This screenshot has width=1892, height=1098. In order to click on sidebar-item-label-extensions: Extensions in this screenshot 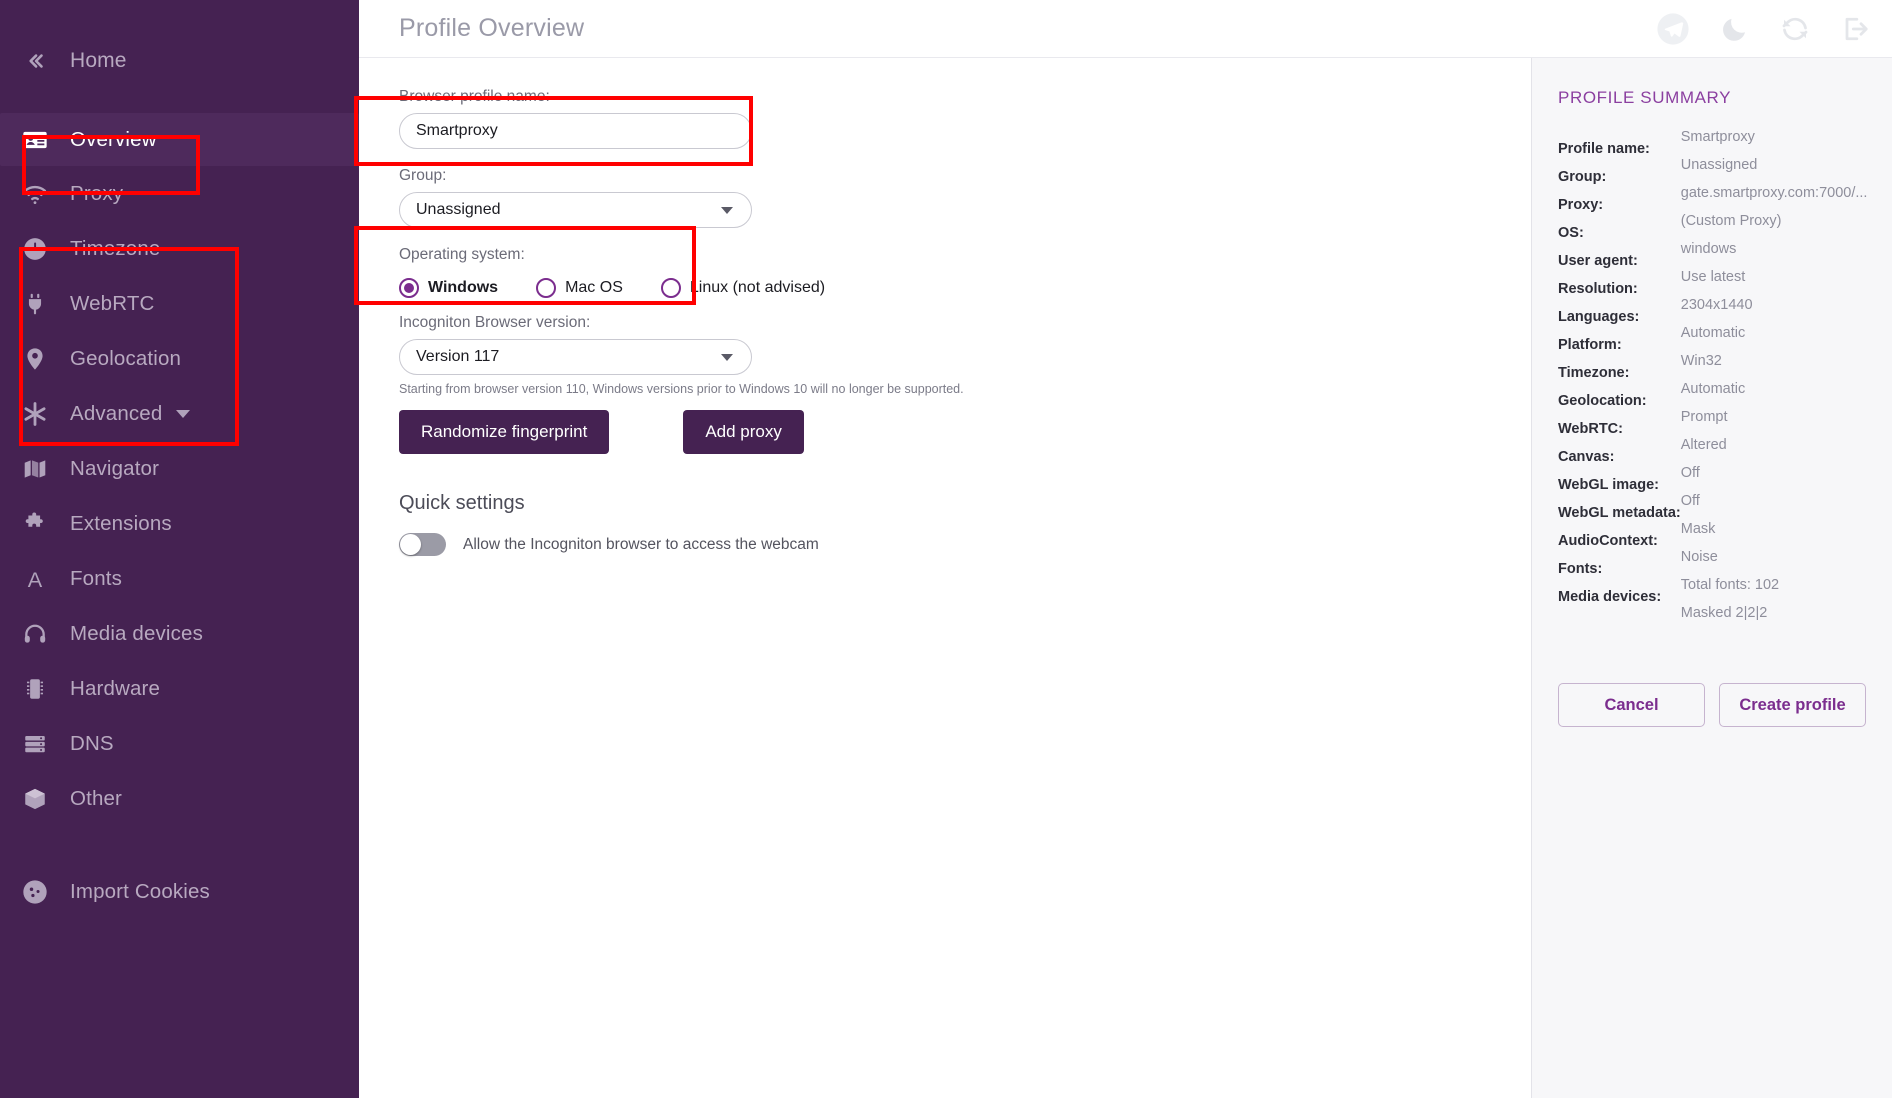, I will do `click(121, 523)`.